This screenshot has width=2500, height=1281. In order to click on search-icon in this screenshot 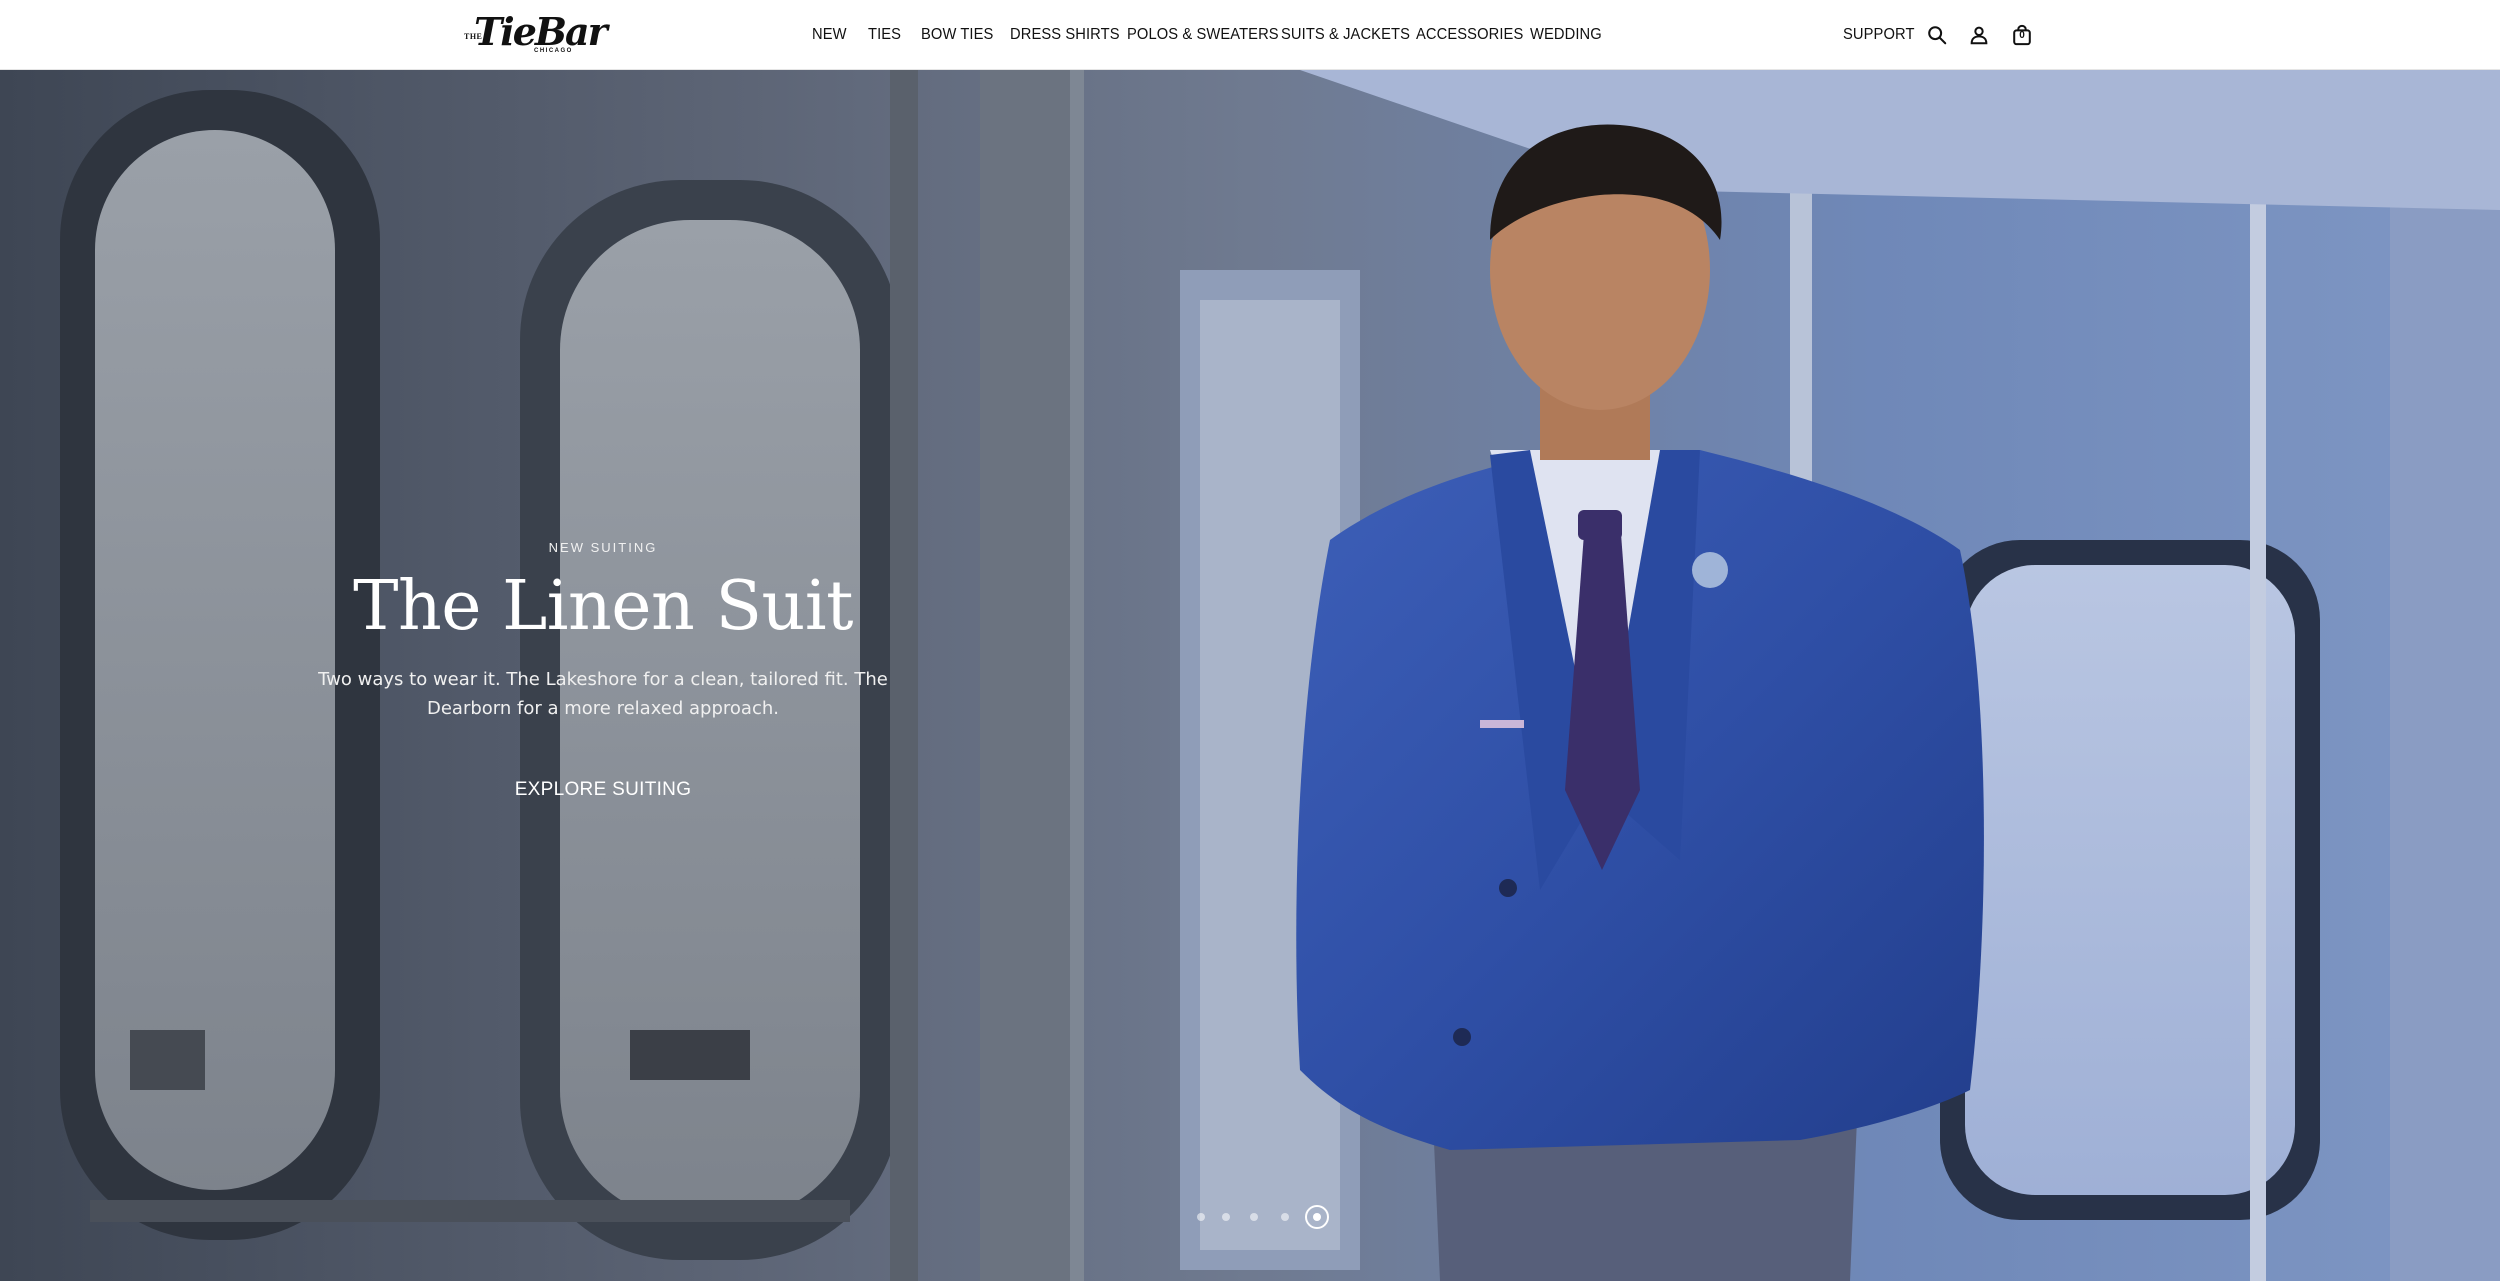, I will do `click(1937, 35)`.